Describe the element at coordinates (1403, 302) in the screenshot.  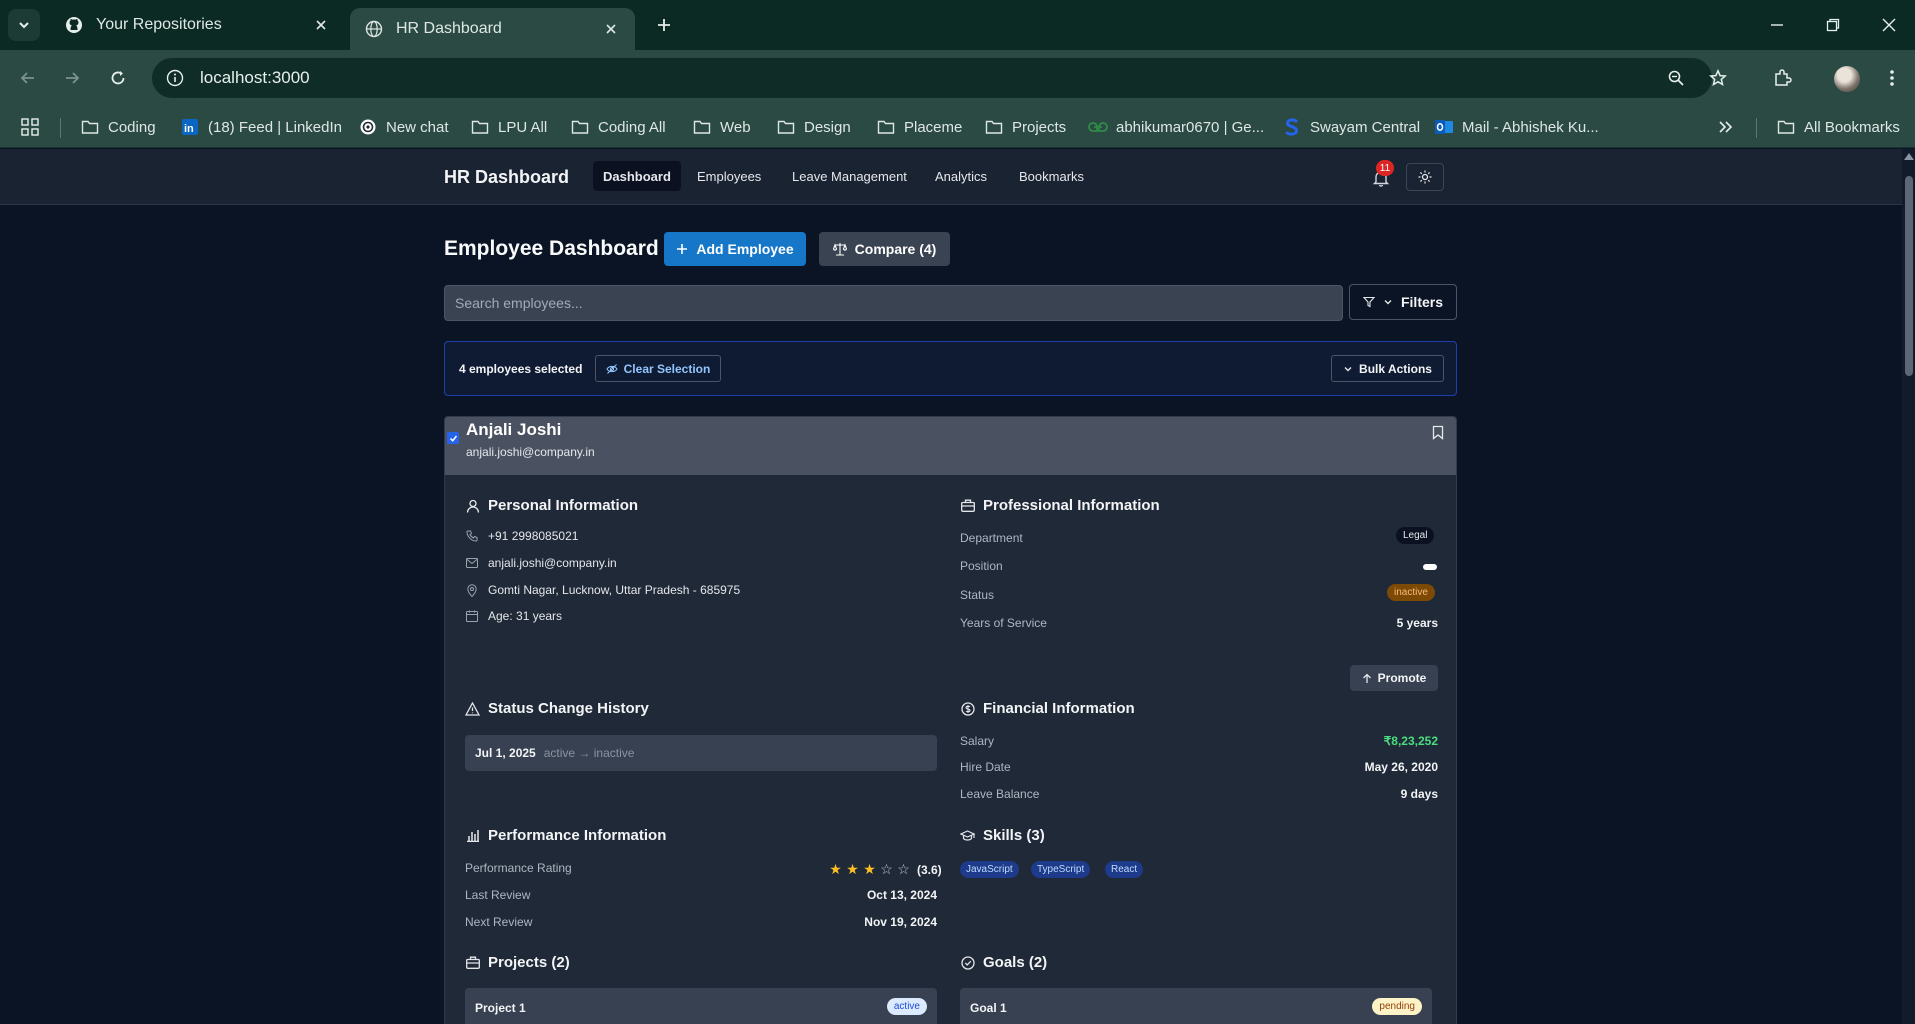
I see `filters-button: Filters` at that location.